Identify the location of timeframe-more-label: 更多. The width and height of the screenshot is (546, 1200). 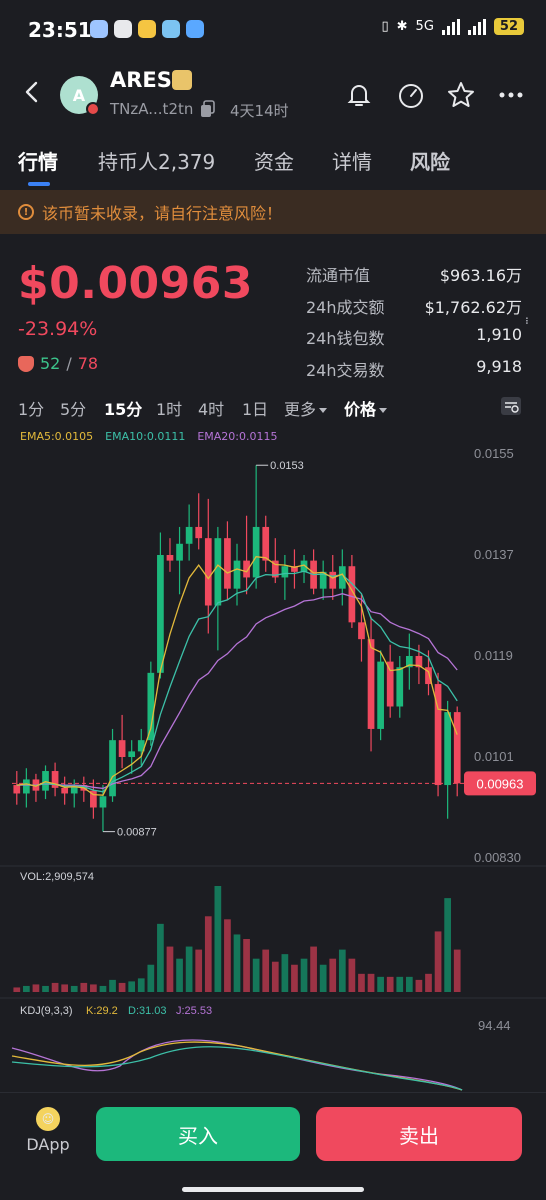
(300, 409).